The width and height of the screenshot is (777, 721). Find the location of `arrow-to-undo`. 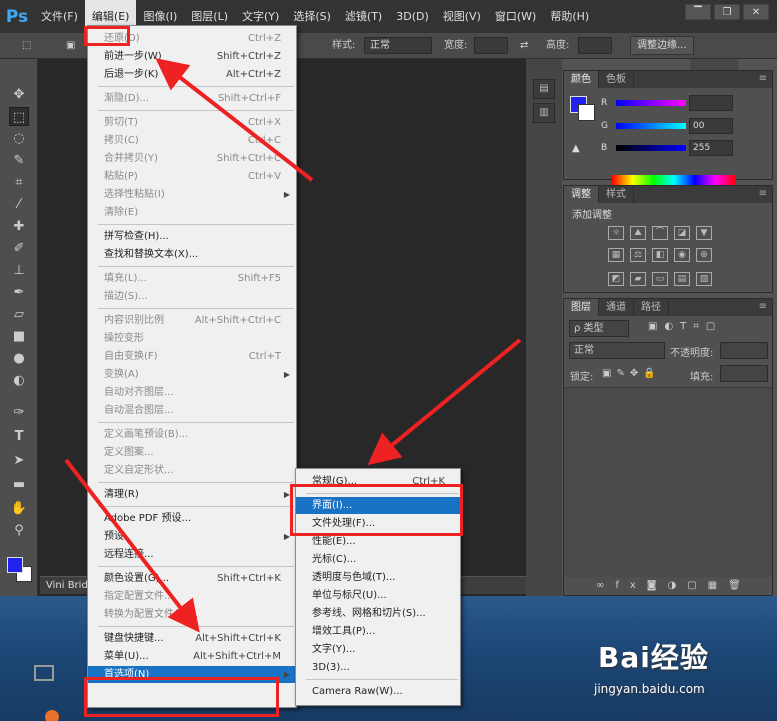

arrow-to-undo is located at coordinates (234, 120).